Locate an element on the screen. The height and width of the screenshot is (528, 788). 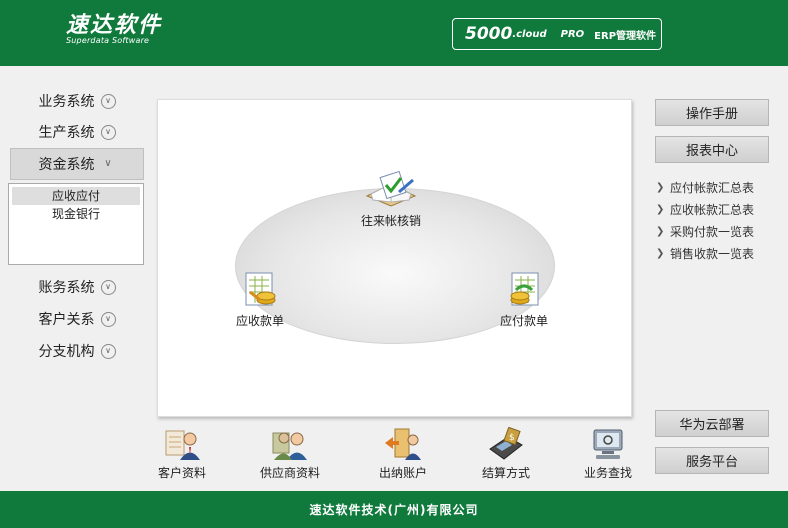
report-list: ❯ 应付帐款汇总表 ❯ 应收帐款汇总表 ❯ 采购付款一览表 ❯ 销售收款一览表 is located at coordinates (705, 220).